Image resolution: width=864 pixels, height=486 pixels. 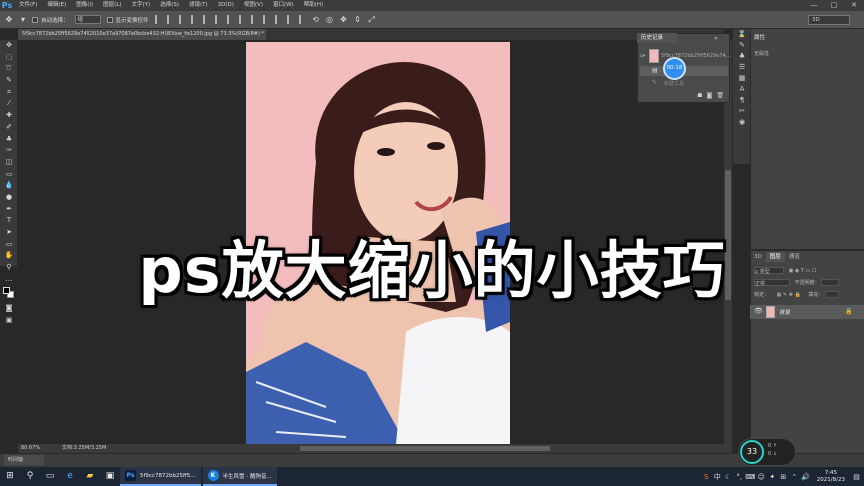 I want to click on distribute-vcenter-icon, so click(x=243, y=19).